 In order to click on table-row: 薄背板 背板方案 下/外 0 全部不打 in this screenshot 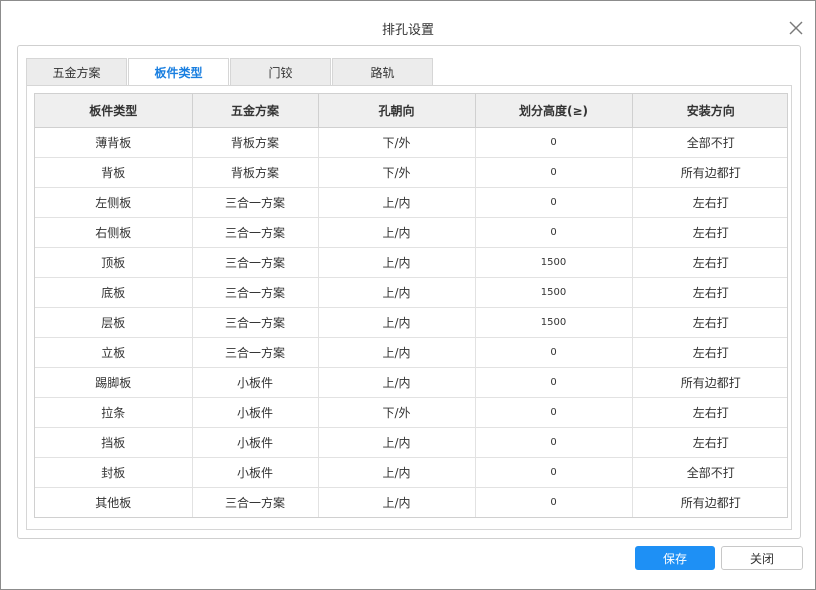, I will do `click(411, 142)`.